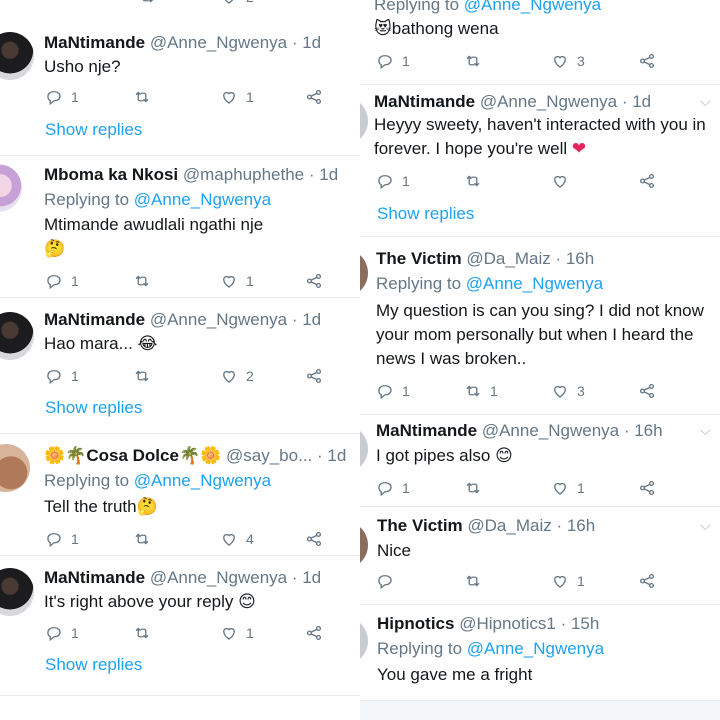 This screenshot has height=720, width=720. What do you see at coordinates (580, 623) in the screenshot?
I see `tweet-time: · 15h` at bounding box center [580, 623].